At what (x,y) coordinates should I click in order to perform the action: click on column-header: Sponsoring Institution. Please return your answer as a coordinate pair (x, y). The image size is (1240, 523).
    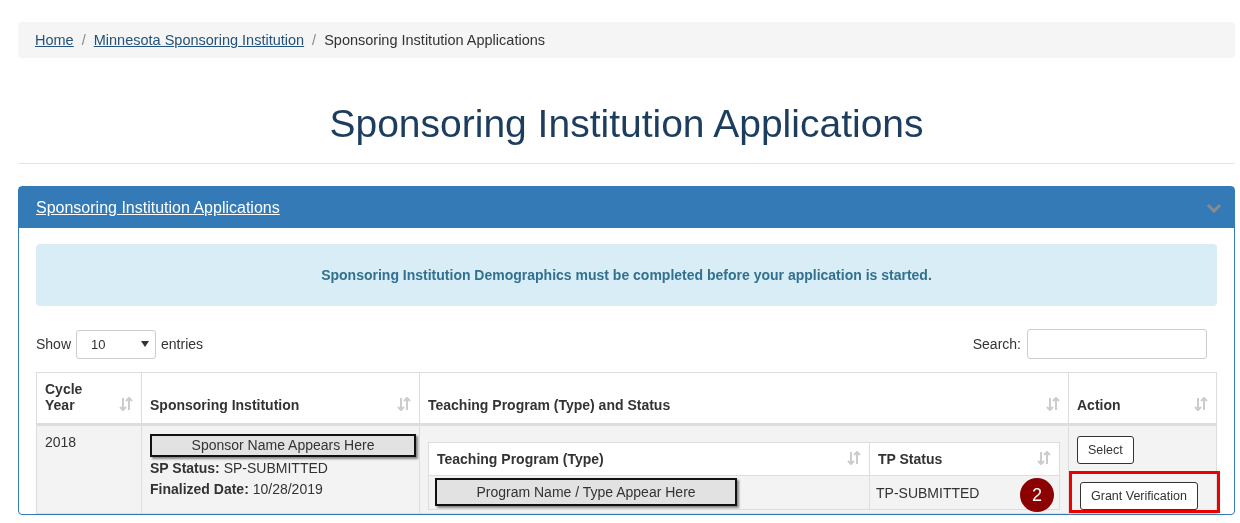
    Looking at the image, I should click on (280, 398).